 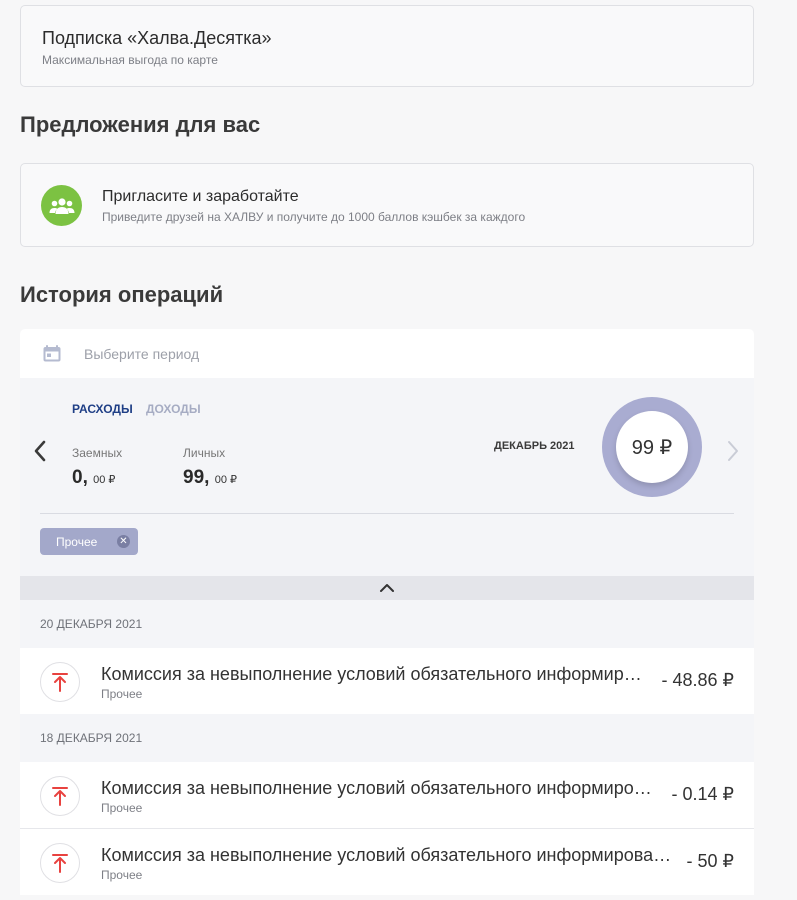 What do you see at coordinates (534, 446) in the screenshot?
I see `month-label: ДЕКАБРЬ 2021` at bounding box center [534, 446].